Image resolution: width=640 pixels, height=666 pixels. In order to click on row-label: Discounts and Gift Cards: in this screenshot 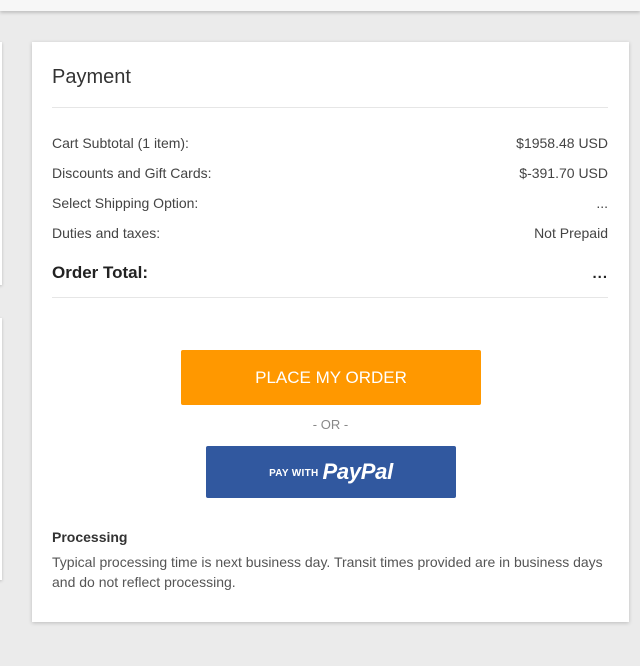, I will do `click(132, 173)`.